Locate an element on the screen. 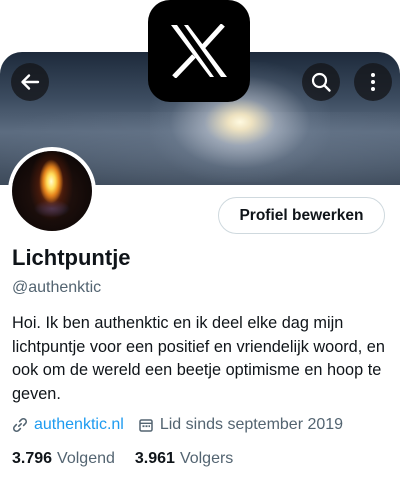  followers-label: Volgers is located at coordinates (206, 459).